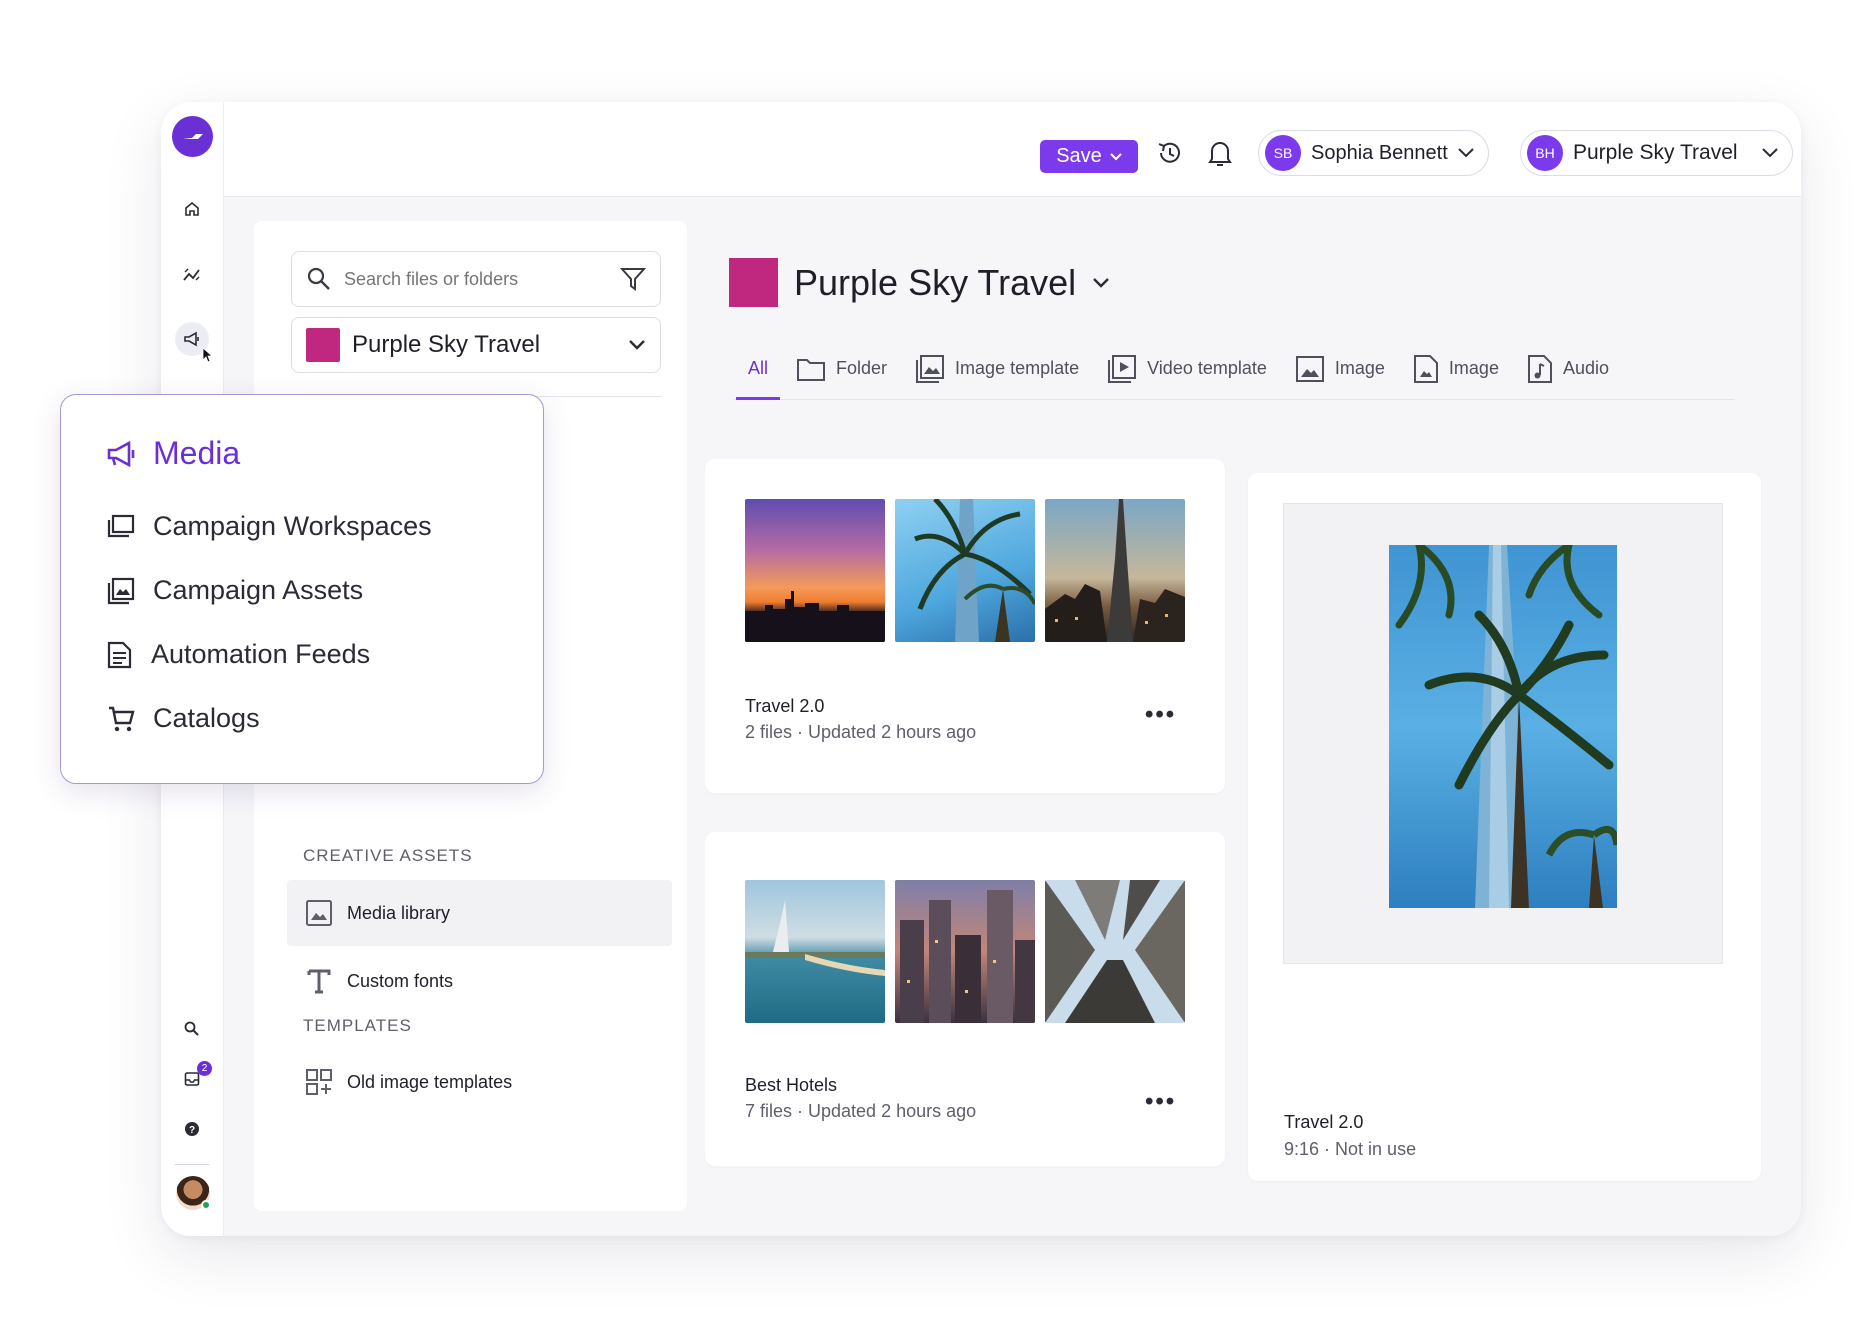 The image size is (1869, 1325). Describe the element at coordinates (862, 368) in the screenshot. I see `tab-label: Folder` at that location.